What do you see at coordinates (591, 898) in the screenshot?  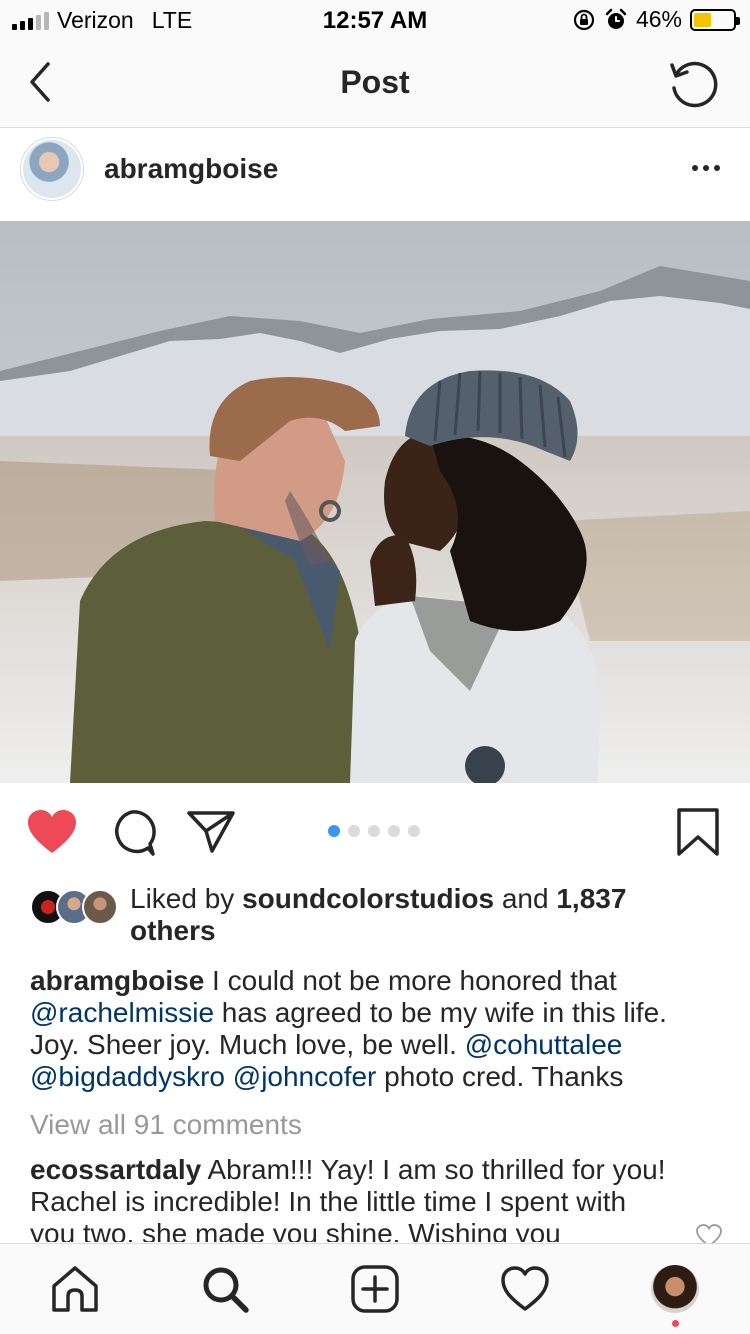 I see `likes-count: 1,837` at bounding box center [591, 898].